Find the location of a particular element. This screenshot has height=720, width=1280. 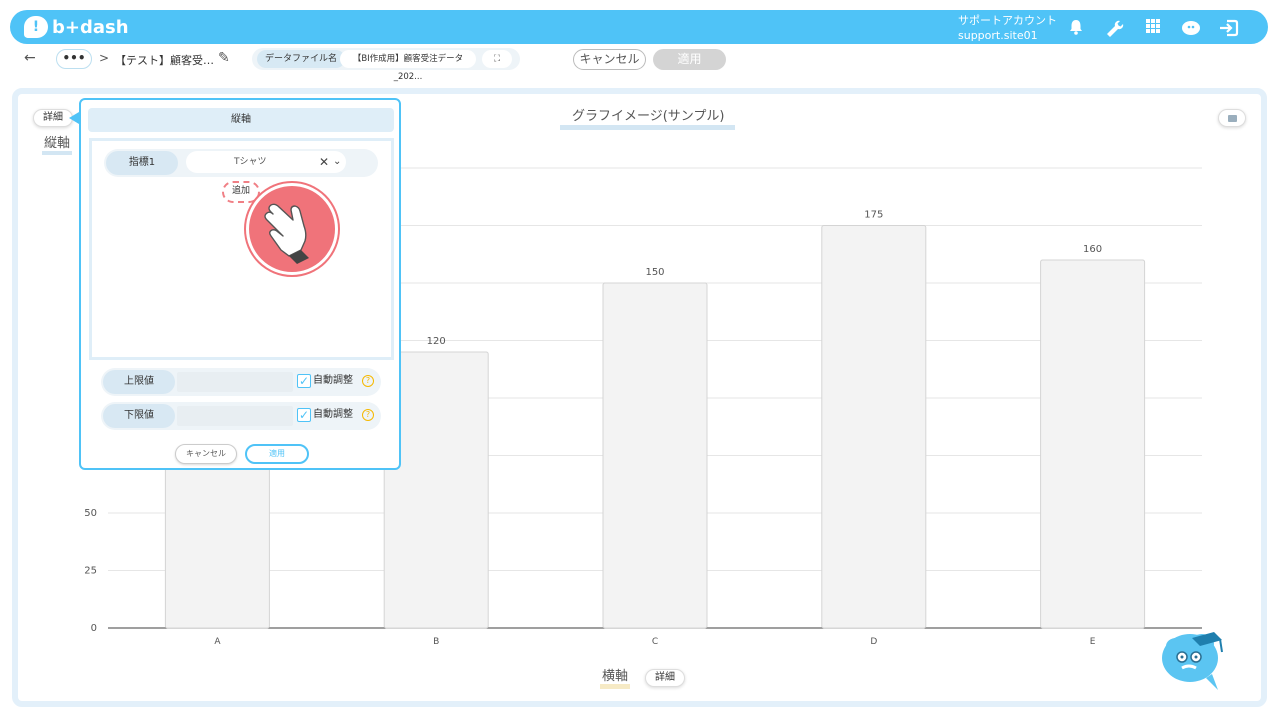

x-tick-label: A is located at coordinates (217, 642).